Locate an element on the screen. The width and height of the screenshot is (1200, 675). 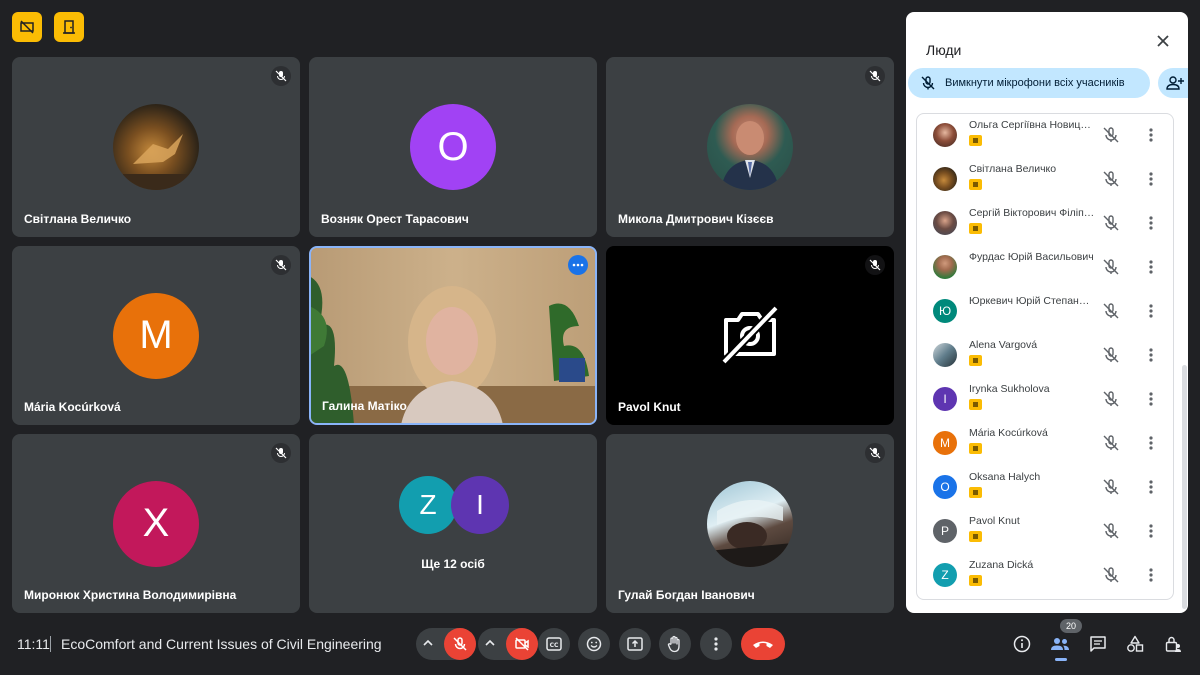
chat-icon is located at coordinates (1098, 644).